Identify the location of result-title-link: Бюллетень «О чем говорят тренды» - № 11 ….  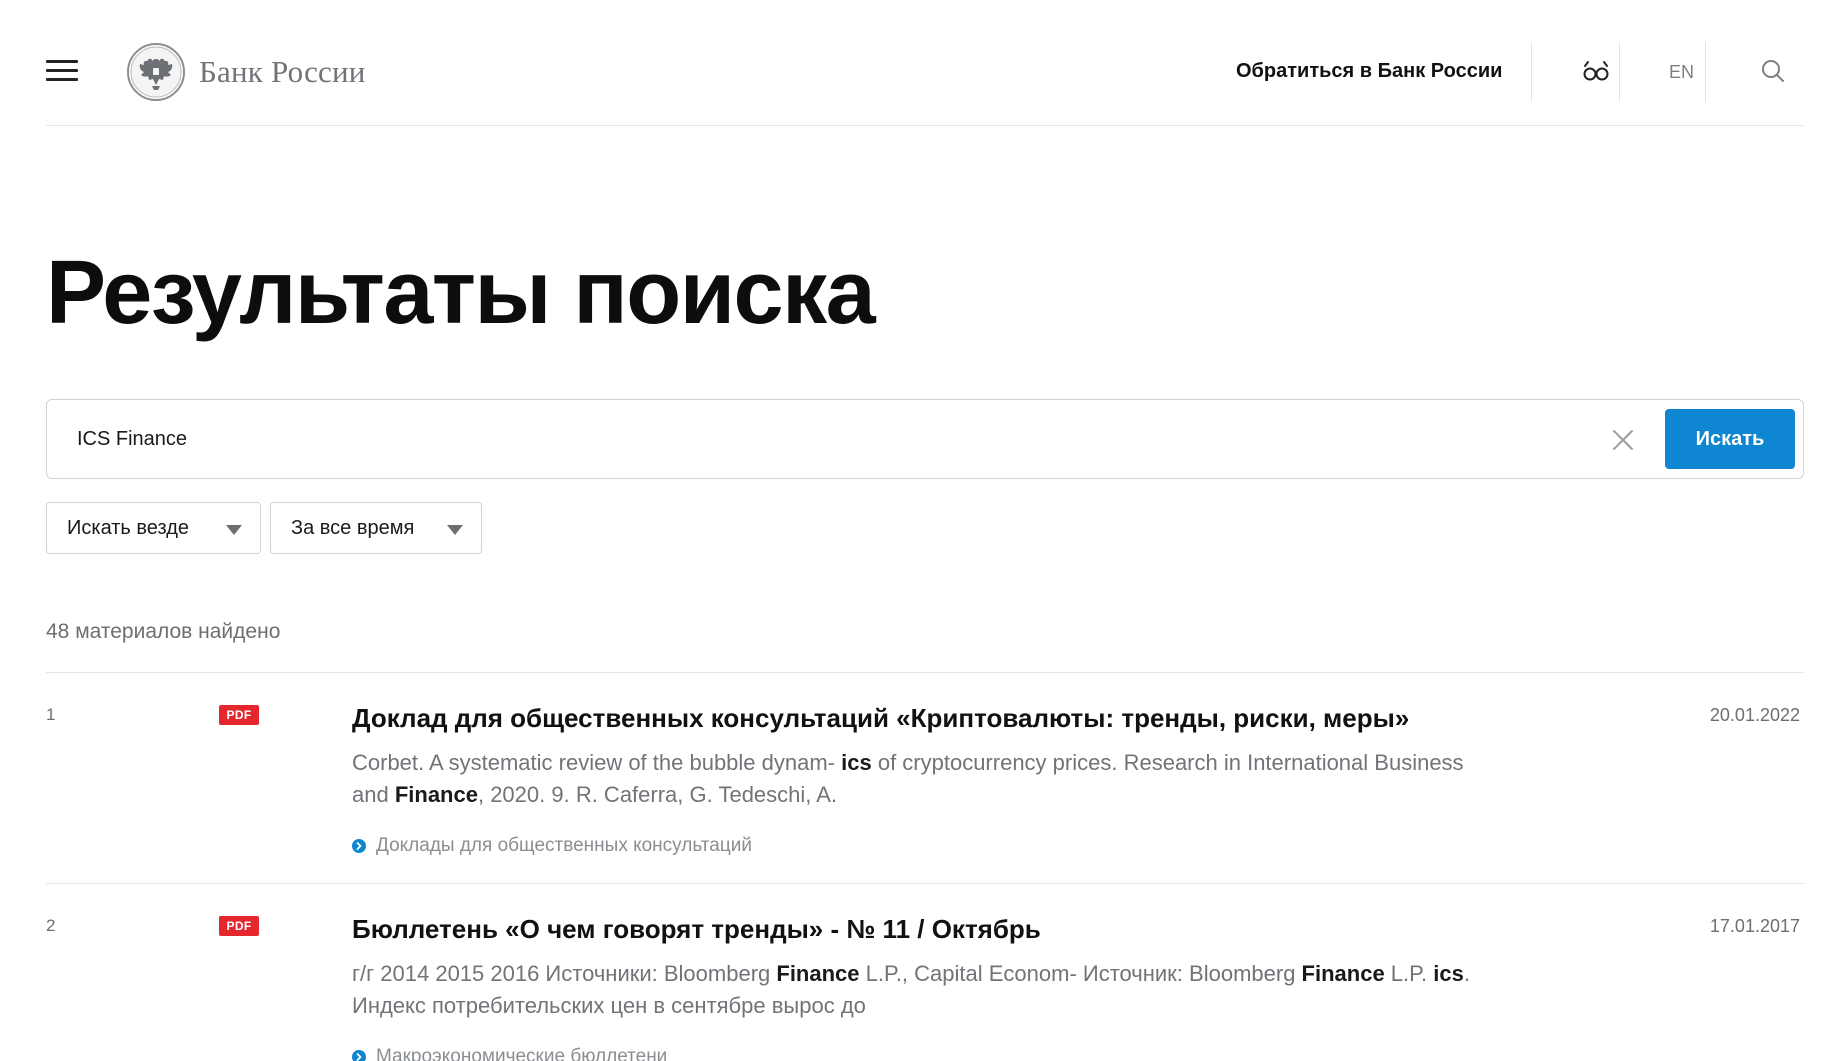
(696, 929).